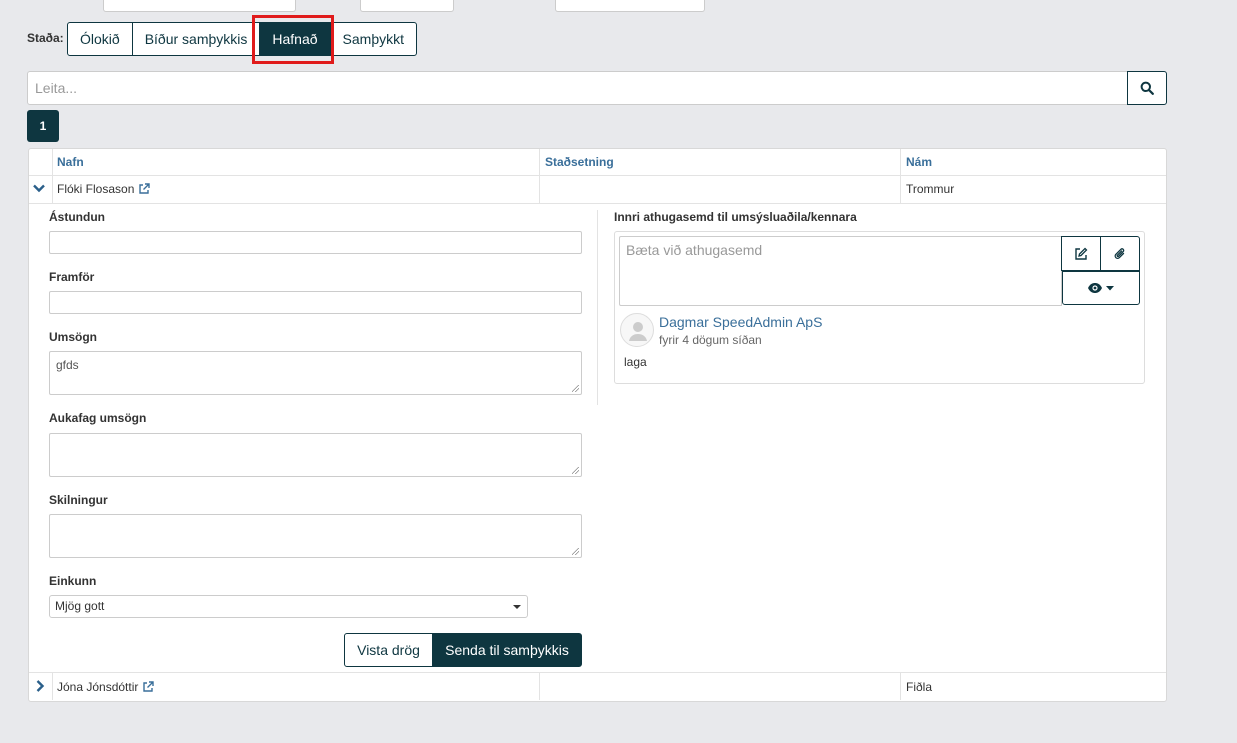  I want to click on header-location: Staðsetning, so click(579, 162).